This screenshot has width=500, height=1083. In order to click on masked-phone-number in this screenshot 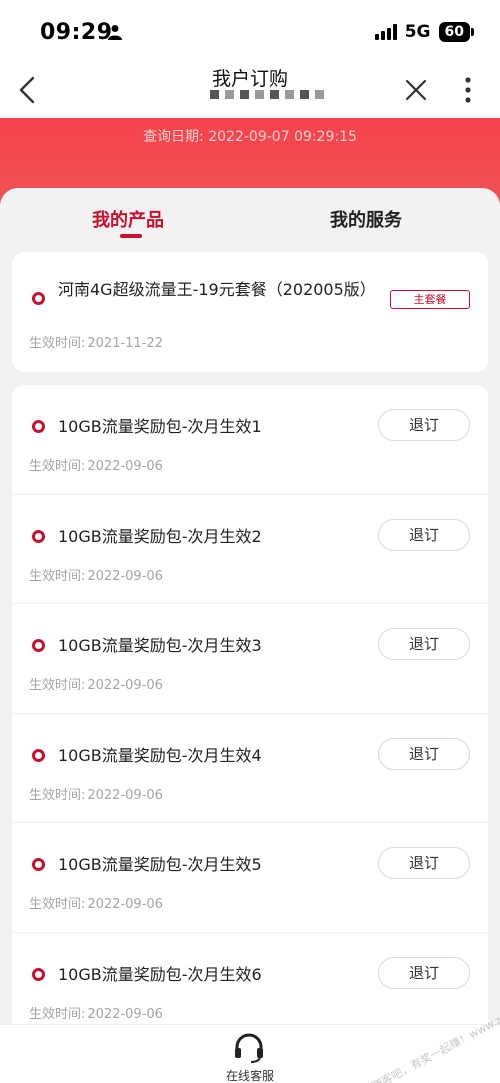, I will do `click(267, 94)`.